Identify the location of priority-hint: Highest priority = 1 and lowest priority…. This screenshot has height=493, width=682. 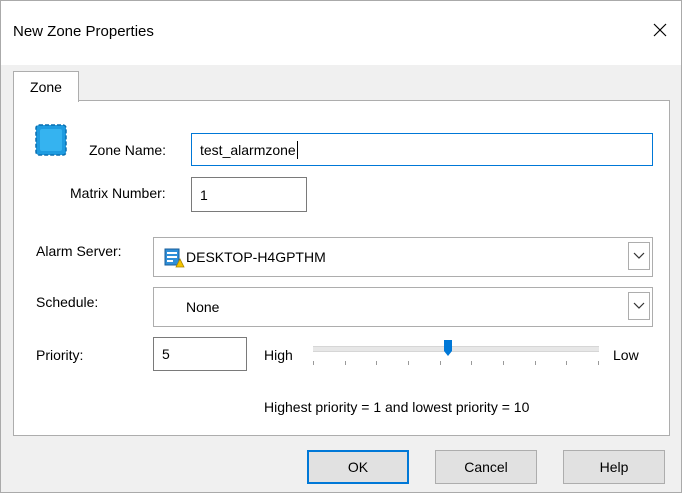
(397, 407).